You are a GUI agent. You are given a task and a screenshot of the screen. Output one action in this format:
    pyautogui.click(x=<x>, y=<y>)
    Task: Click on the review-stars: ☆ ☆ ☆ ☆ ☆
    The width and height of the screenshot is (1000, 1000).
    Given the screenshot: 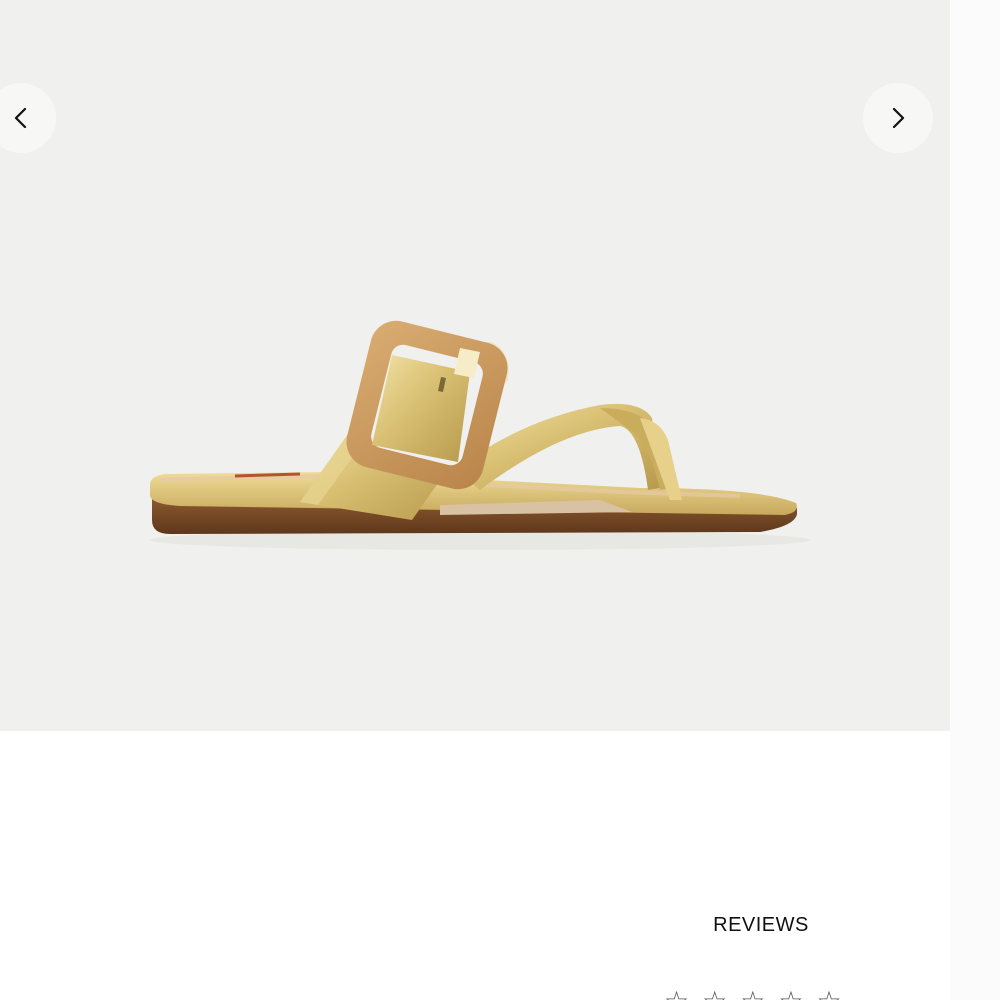 What is the action you would take?
    pyautogui.click(x=753, y=994)
    